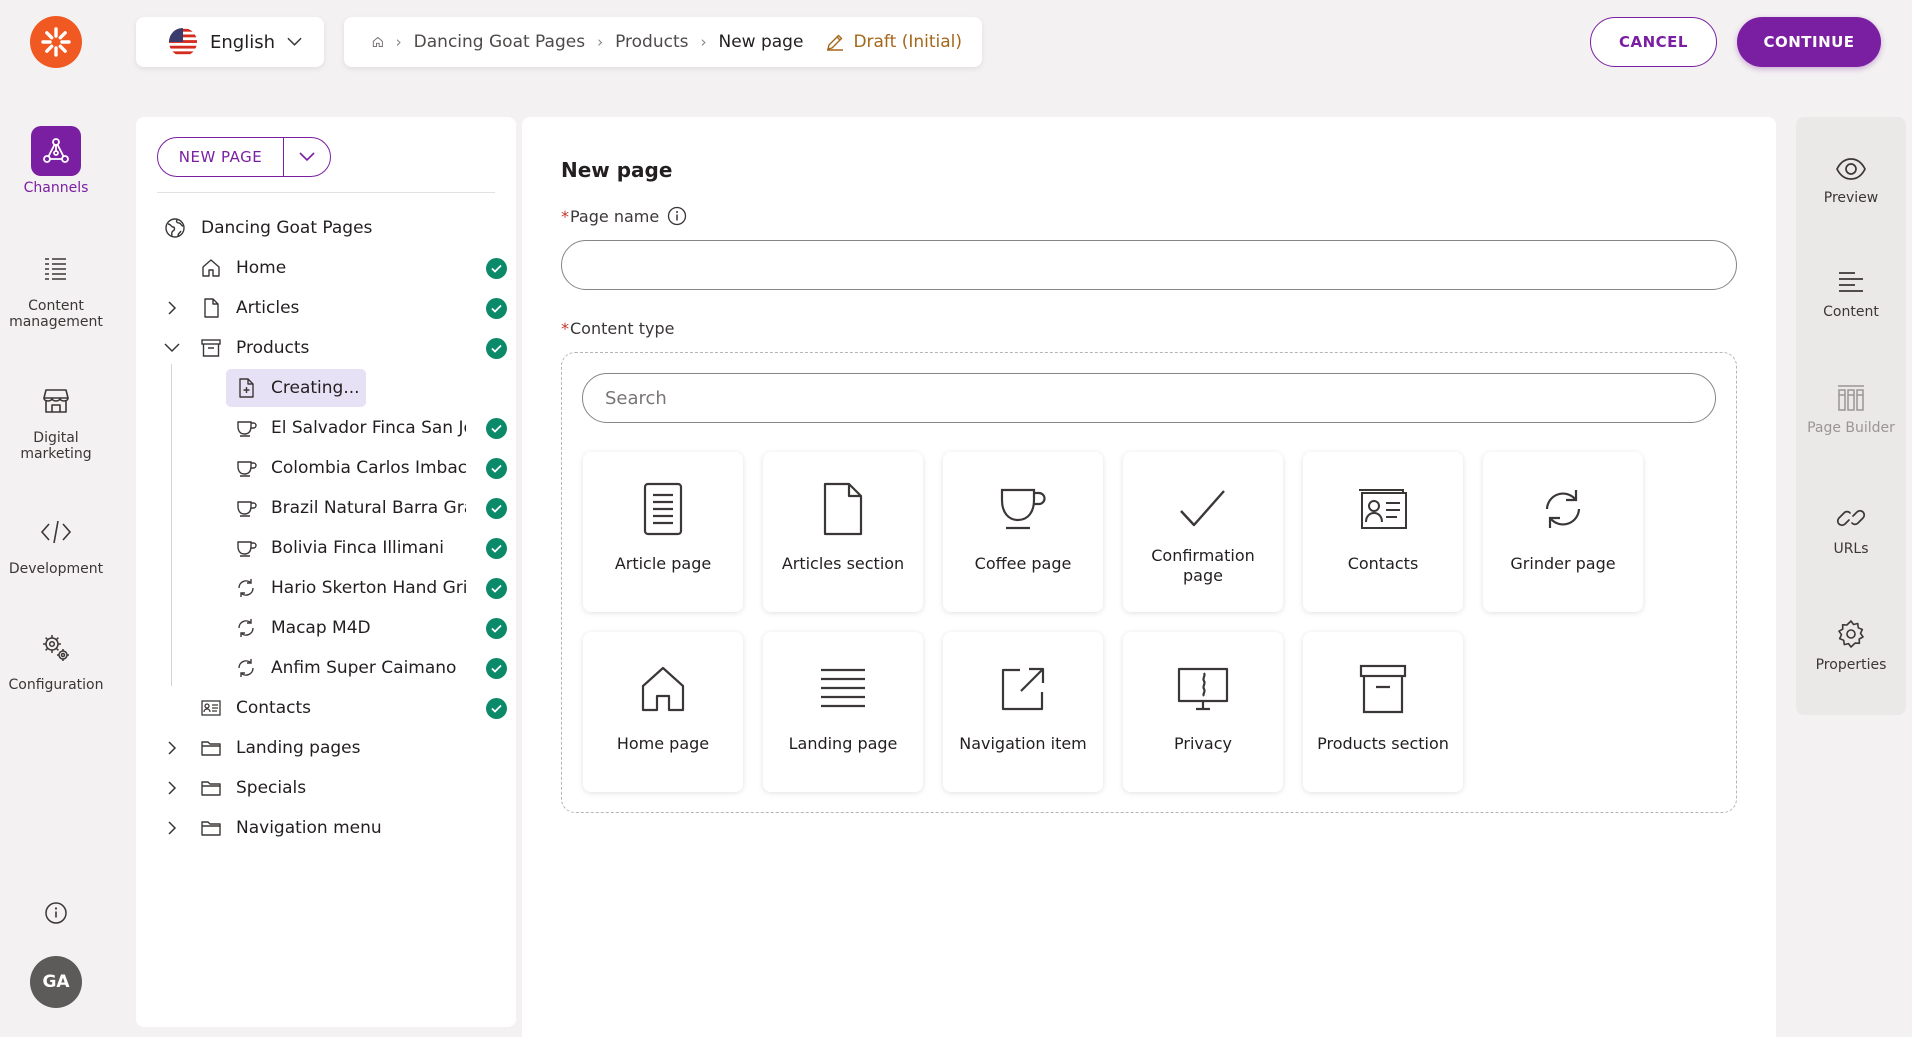 This screenshot has height=1037, width=1912. Describe the element at coordinates (843, 532) in the screenshot. I see `content-type-card-articles-section: Articles section` at that location.